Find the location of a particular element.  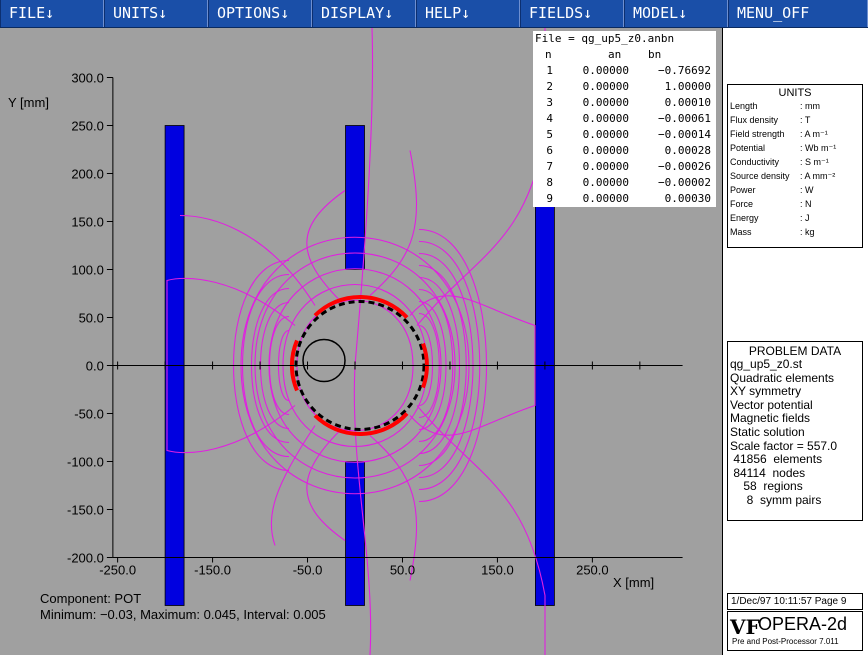

harmonics-cell: 1 is located at coordinates (549, 70).